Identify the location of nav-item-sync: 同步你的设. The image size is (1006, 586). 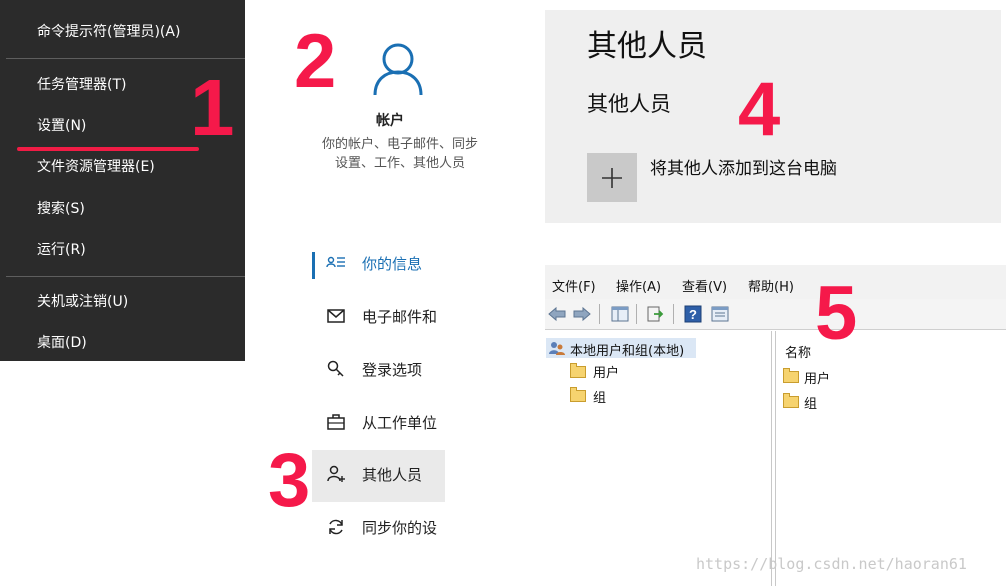
(378, 529).